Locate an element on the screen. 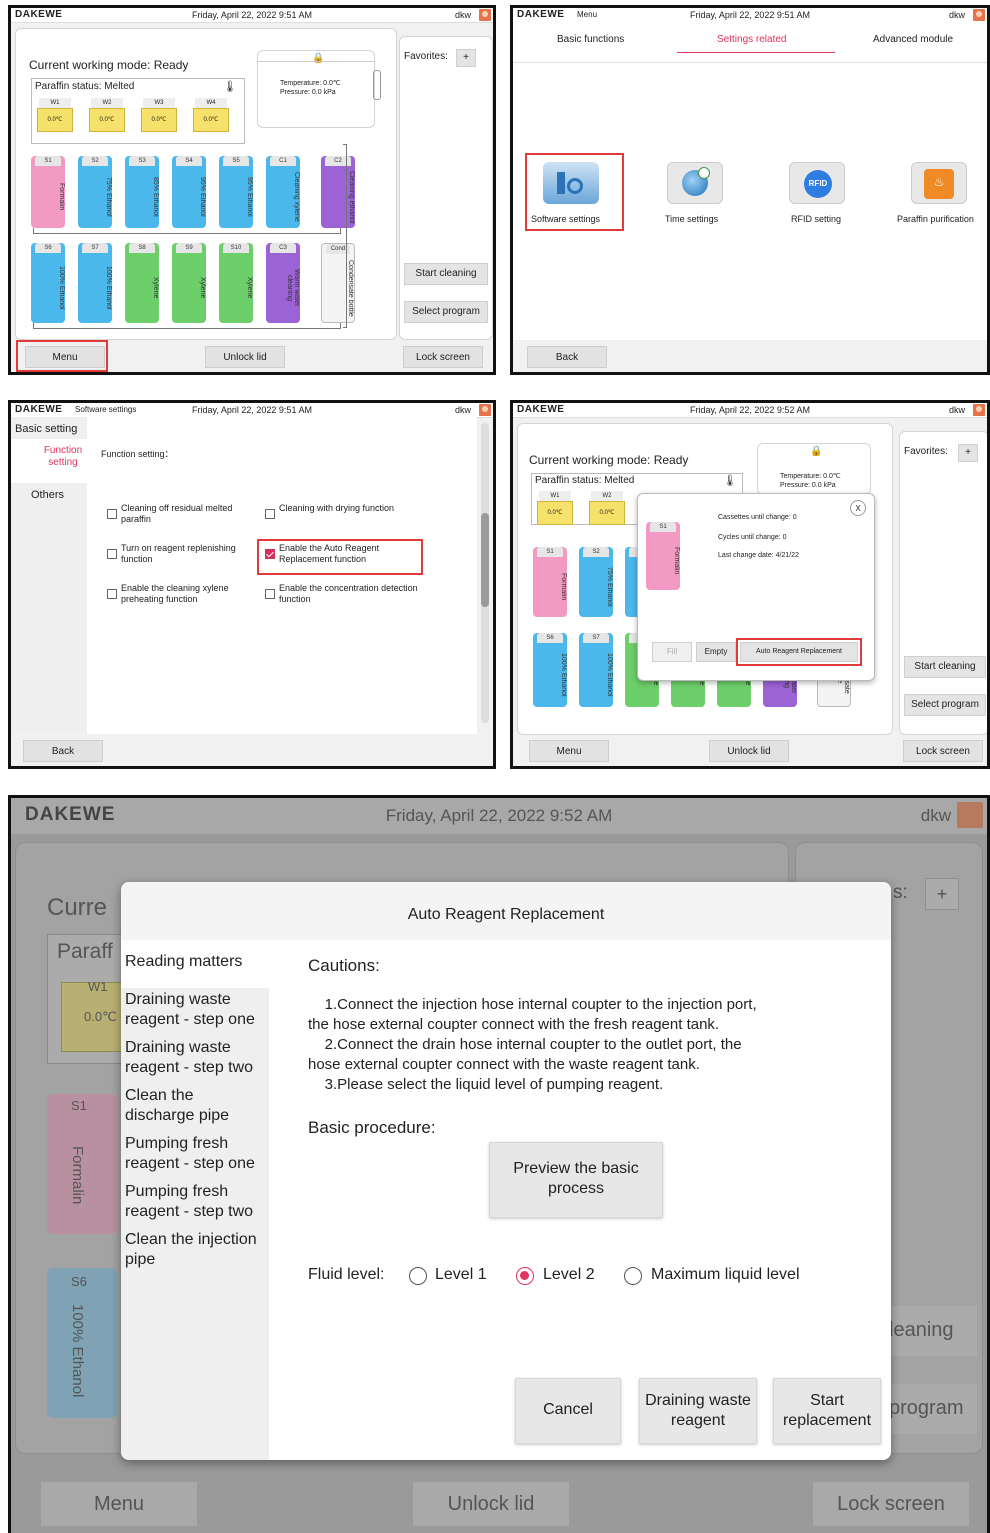 This screenshot has width=990, height=1533. scrollbar-thumb is located at coordinates (485, 560).